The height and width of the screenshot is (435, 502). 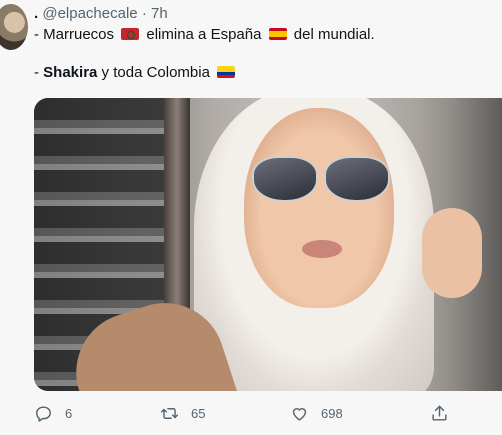 I want to click on user-handle: @elpachecale, so click(x=89, y=13).